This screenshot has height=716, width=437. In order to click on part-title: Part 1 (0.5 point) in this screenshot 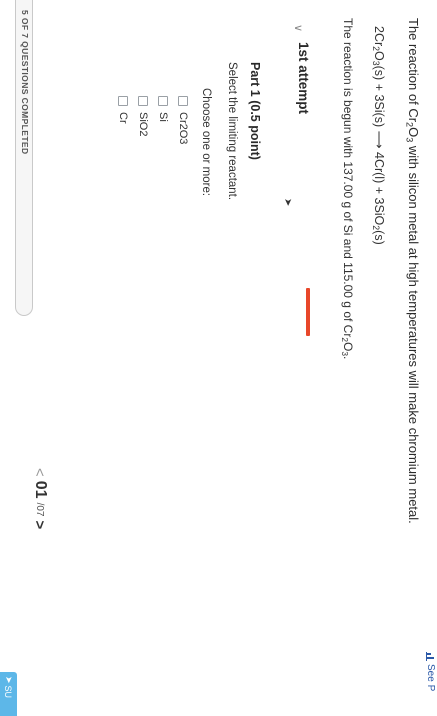, I will do `click(255, 111)`.